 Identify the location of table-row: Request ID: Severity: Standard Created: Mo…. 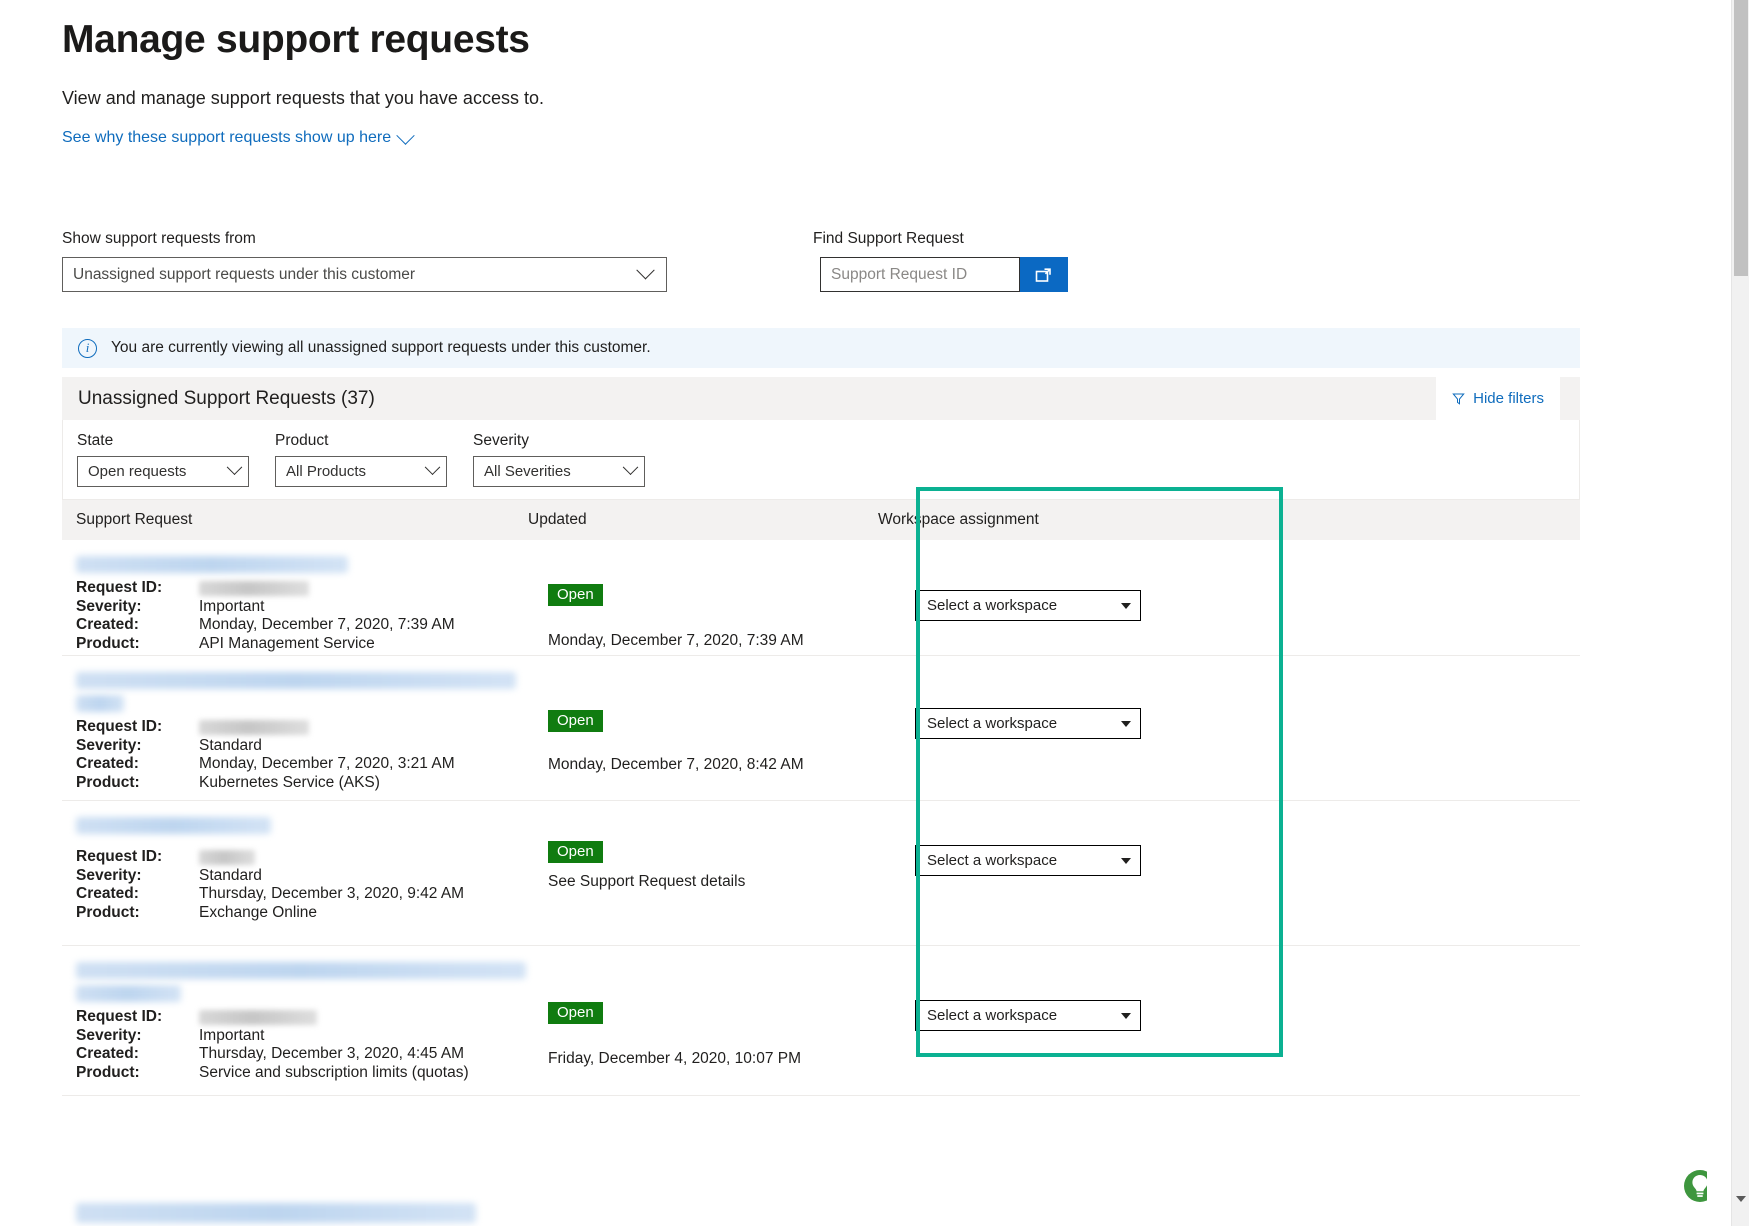
(821, 728).